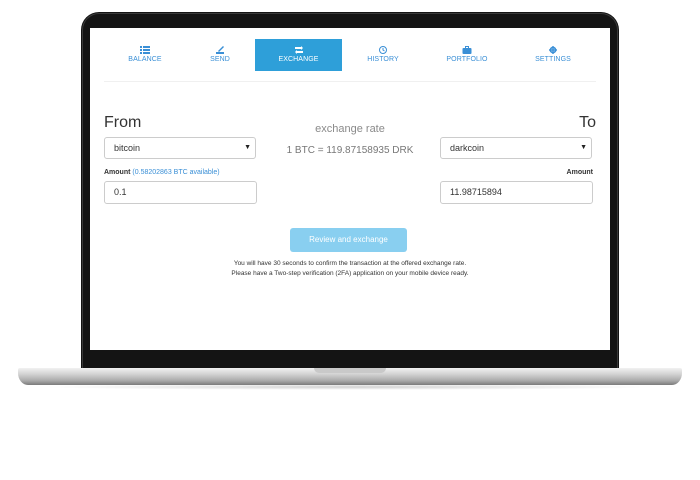 The width and height of the screenshot is (700, 480). I want to click on laptop-notch, so click(350, 370).